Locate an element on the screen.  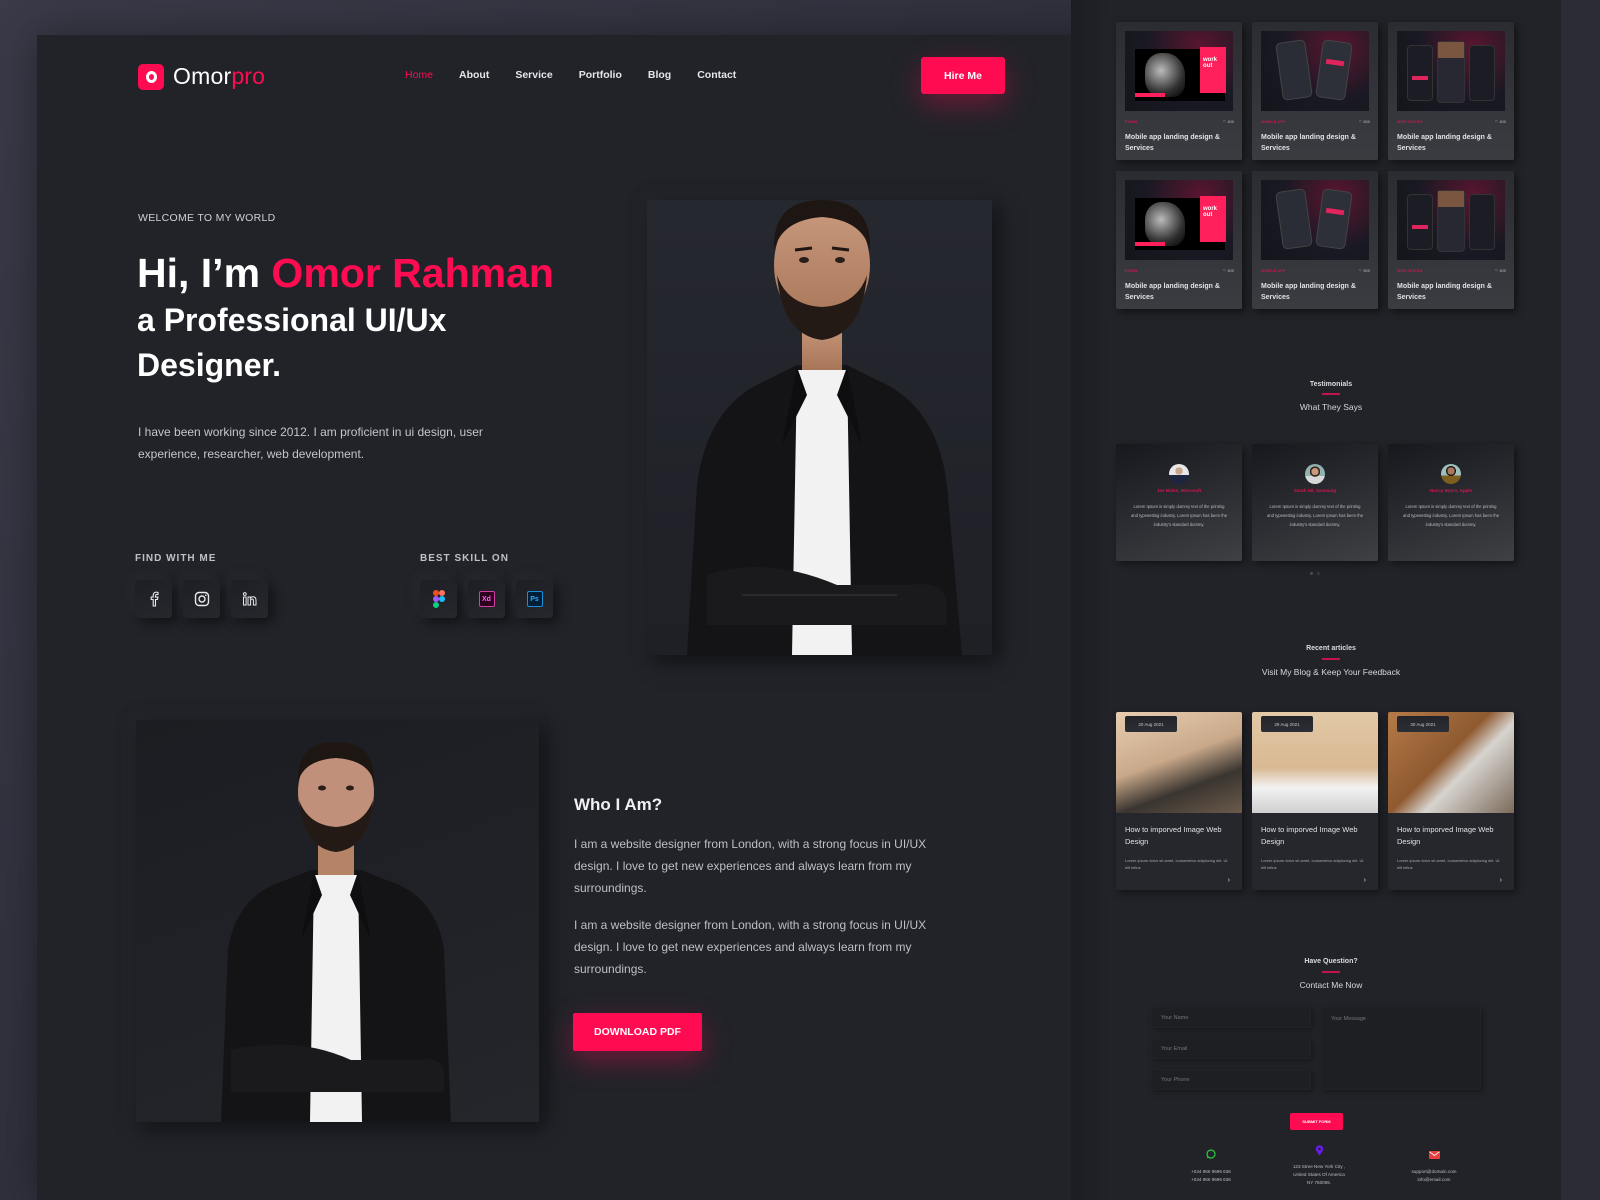
nav-portfolio: Portfolio is located at coordinates (600, 75).